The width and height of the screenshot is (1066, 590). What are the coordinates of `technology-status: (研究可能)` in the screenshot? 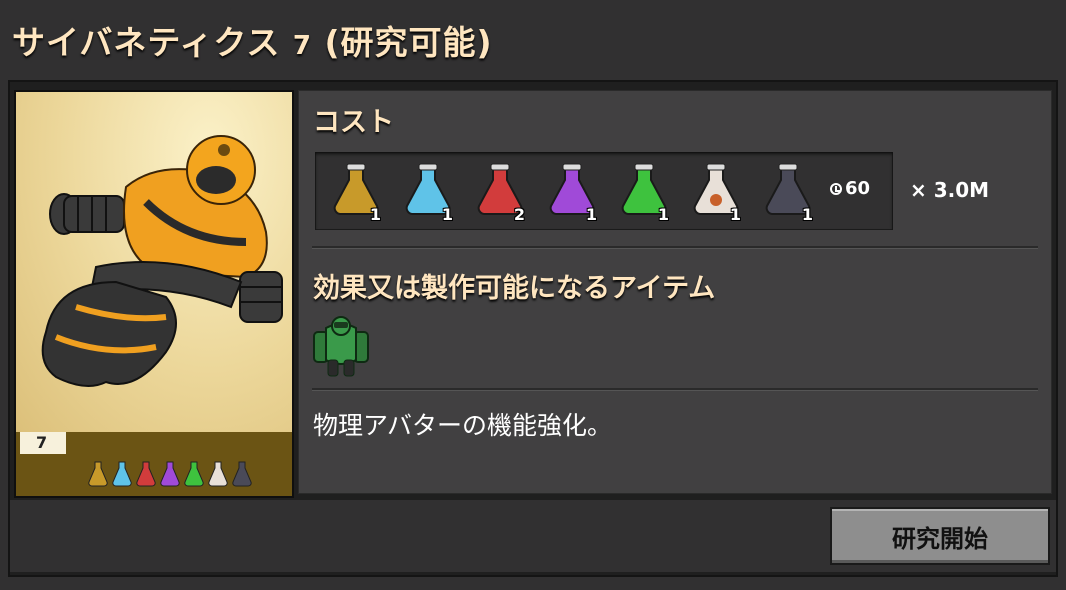 It's located at (408, 42).